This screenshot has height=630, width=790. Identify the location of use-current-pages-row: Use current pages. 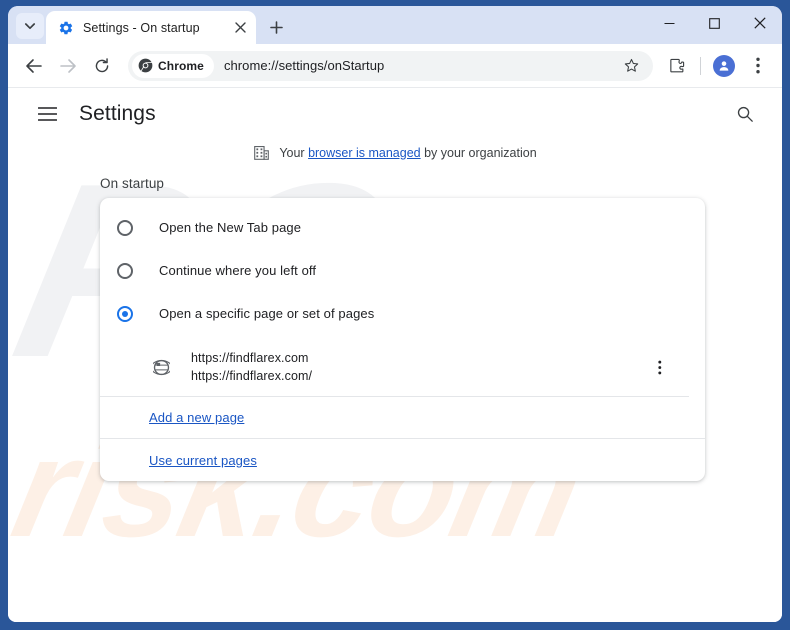
(402, 460).